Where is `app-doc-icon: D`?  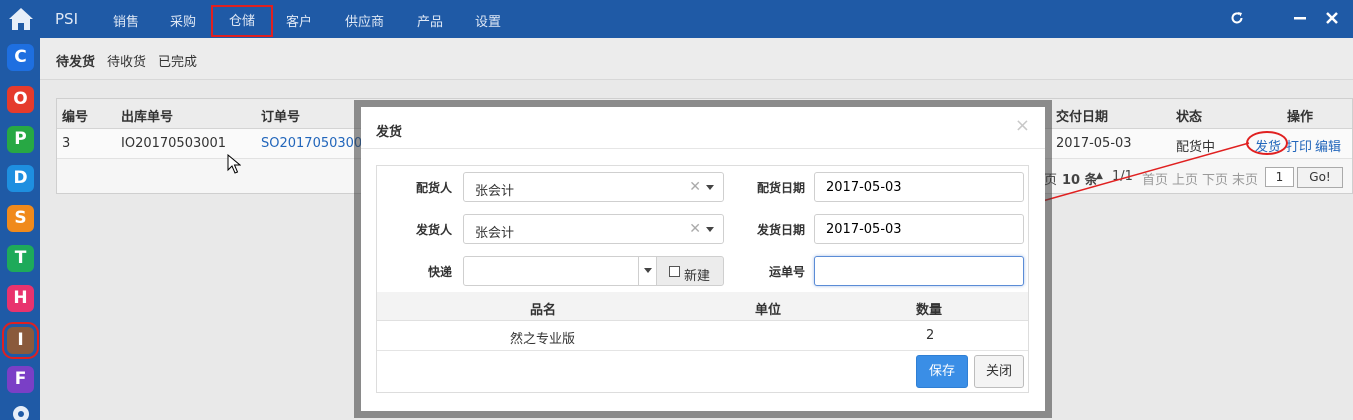
app-doc-icon: D is located at coordinates (20, 178).